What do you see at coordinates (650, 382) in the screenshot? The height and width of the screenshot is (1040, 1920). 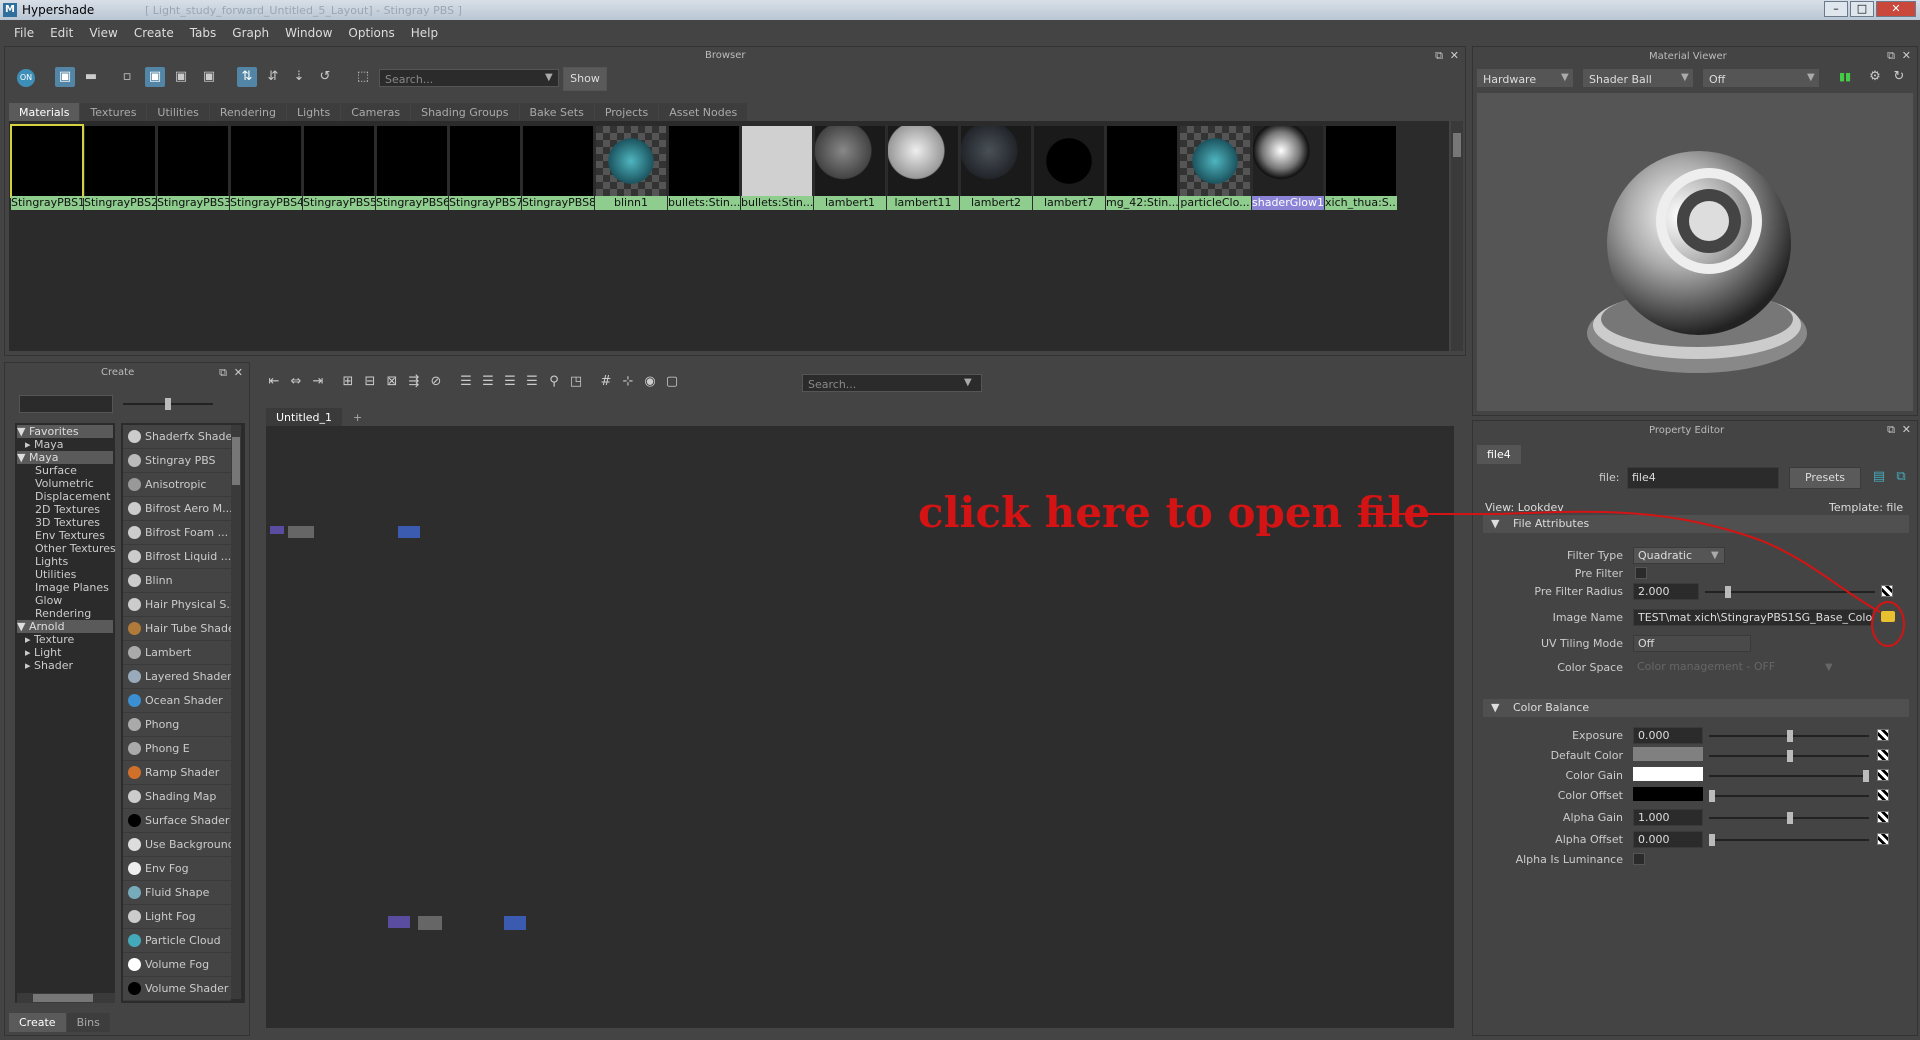 I see `camera-icon: ◉` at bounding box center [650, 382].